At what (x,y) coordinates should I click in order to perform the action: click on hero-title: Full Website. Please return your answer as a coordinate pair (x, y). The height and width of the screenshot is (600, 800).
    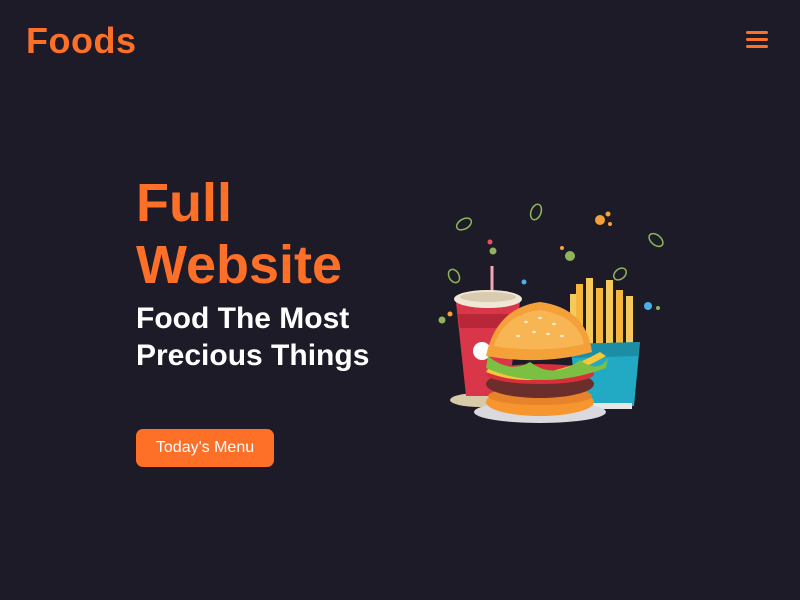
    Looking at the image, I should click on (239, 234).